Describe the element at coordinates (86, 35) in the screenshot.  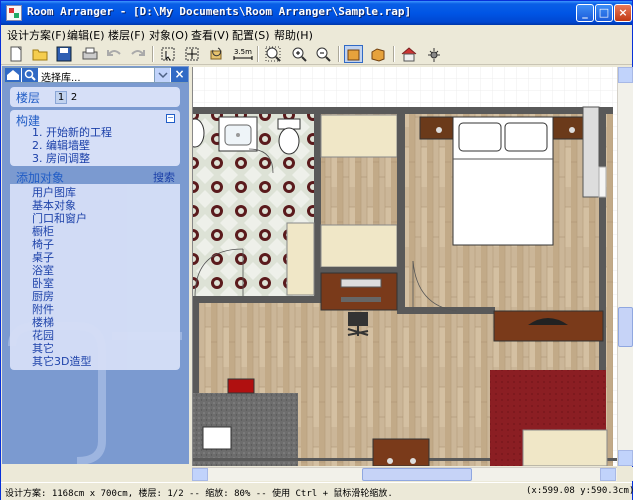
I see `menu-edit: 编辑(E)` at that location.